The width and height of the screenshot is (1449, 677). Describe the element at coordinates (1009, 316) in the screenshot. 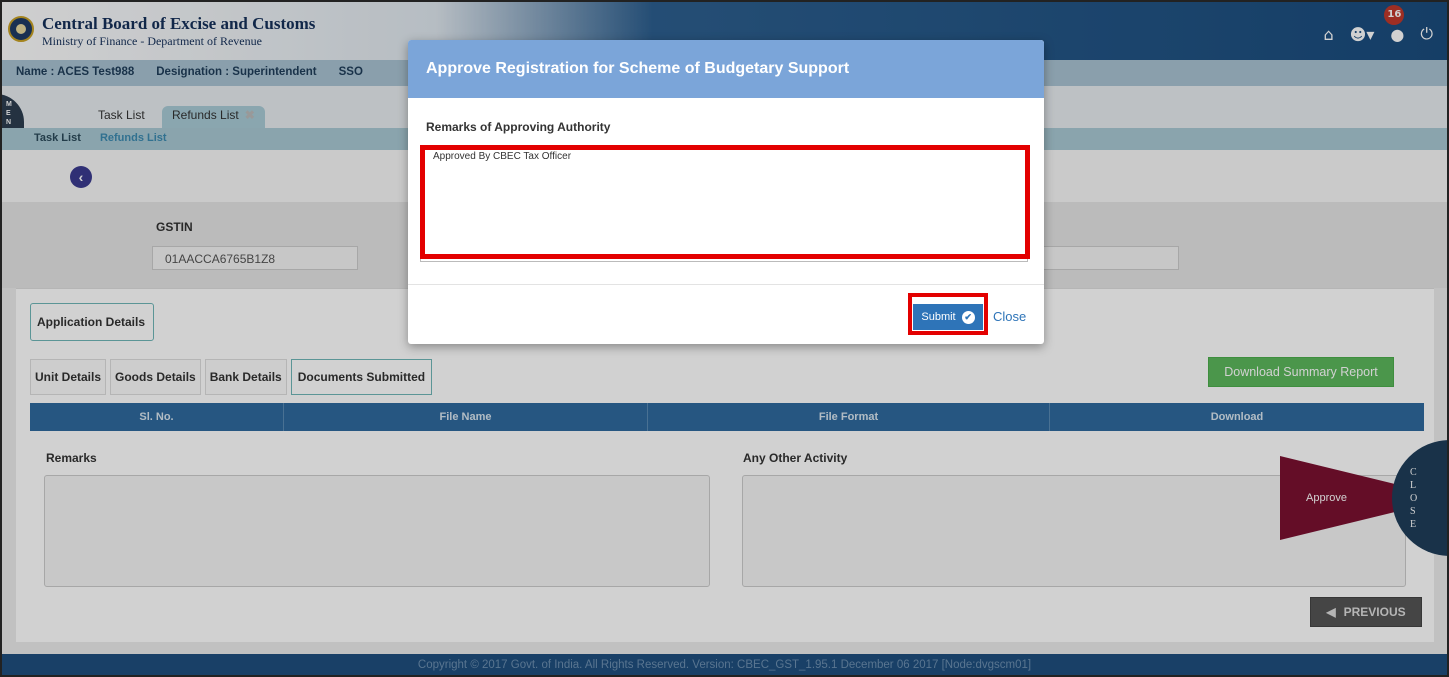

I see `modal-close-link: Close` at that location.